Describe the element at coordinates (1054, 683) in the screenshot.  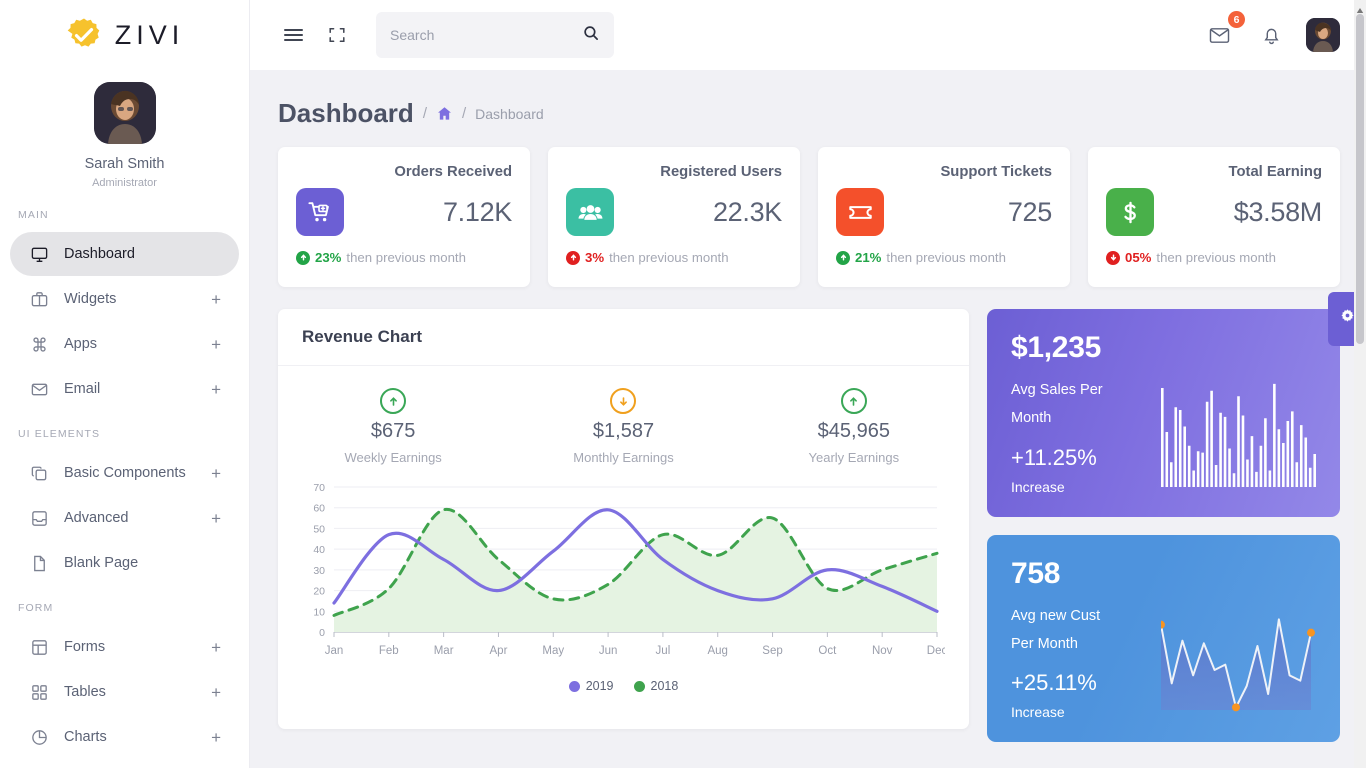
I see `widget-percent: +25.11%` at that location.